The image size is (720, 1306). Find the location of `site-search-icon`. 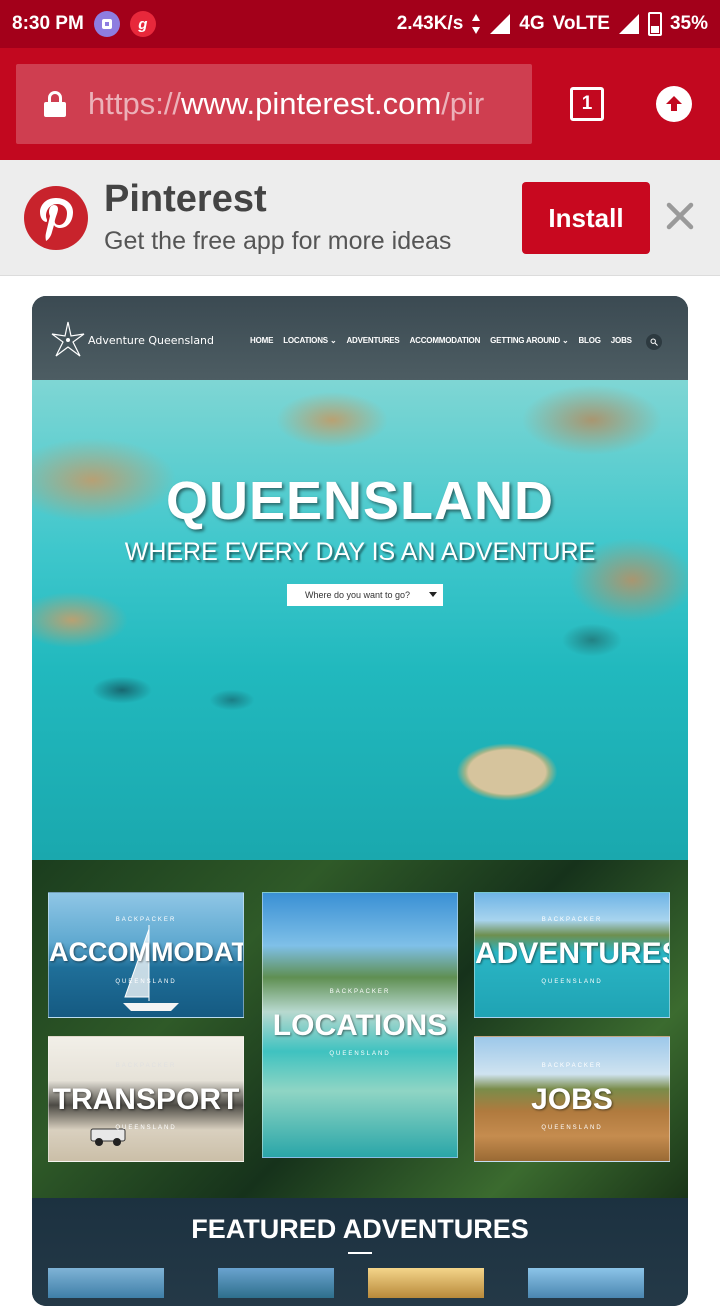

site-search-icon is located at coordinates (654, 342).